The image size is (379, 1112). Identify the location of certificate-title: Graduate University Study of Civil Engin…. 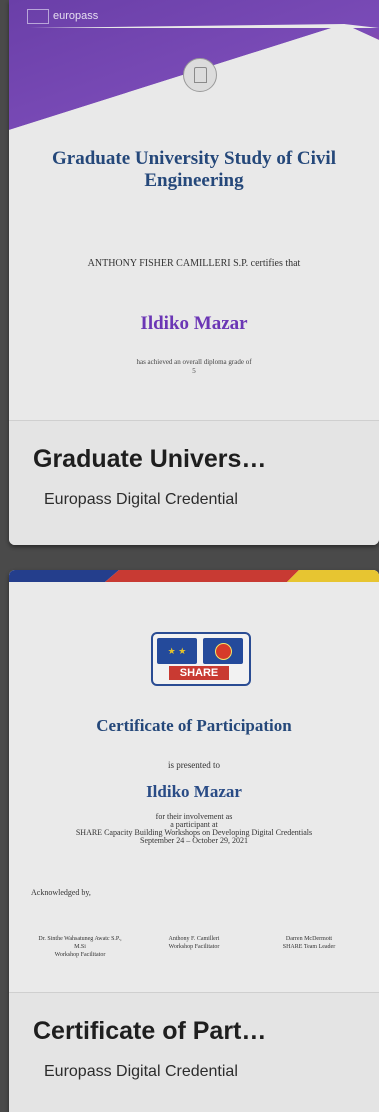
(194, 169).